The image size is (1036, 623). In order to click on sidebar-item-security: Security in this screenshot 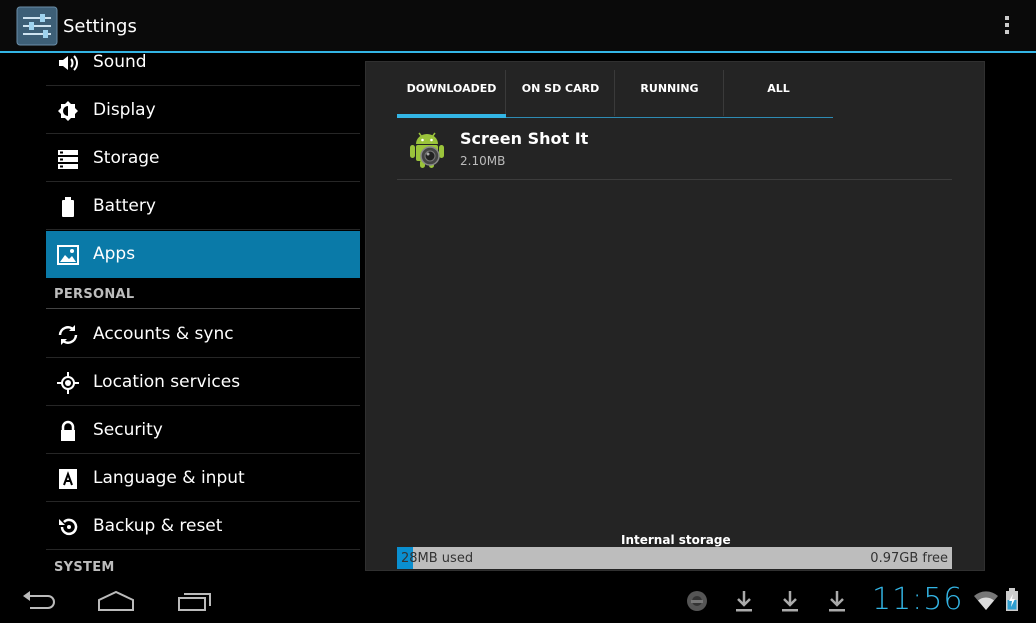, I will do `click(203, 430)`.